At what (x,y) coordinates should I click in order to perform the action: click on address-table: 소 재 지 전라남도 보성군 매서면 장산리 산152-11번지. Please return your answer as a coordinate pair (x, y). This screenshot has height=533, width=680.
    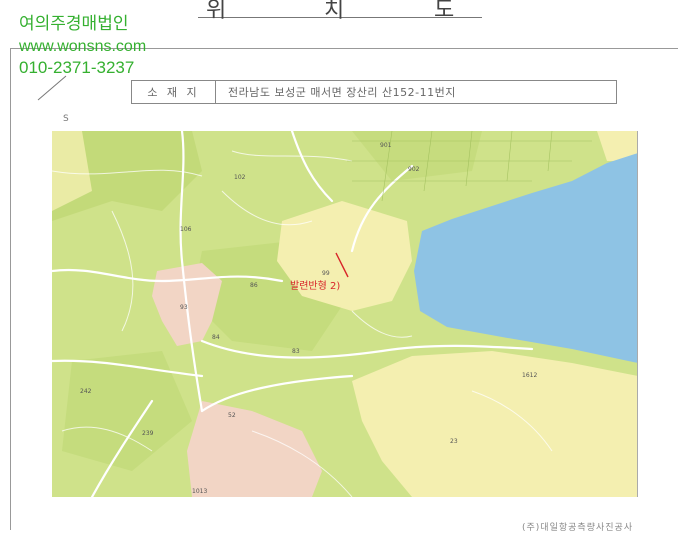
    Looking at the image, I should click on (374, 92).